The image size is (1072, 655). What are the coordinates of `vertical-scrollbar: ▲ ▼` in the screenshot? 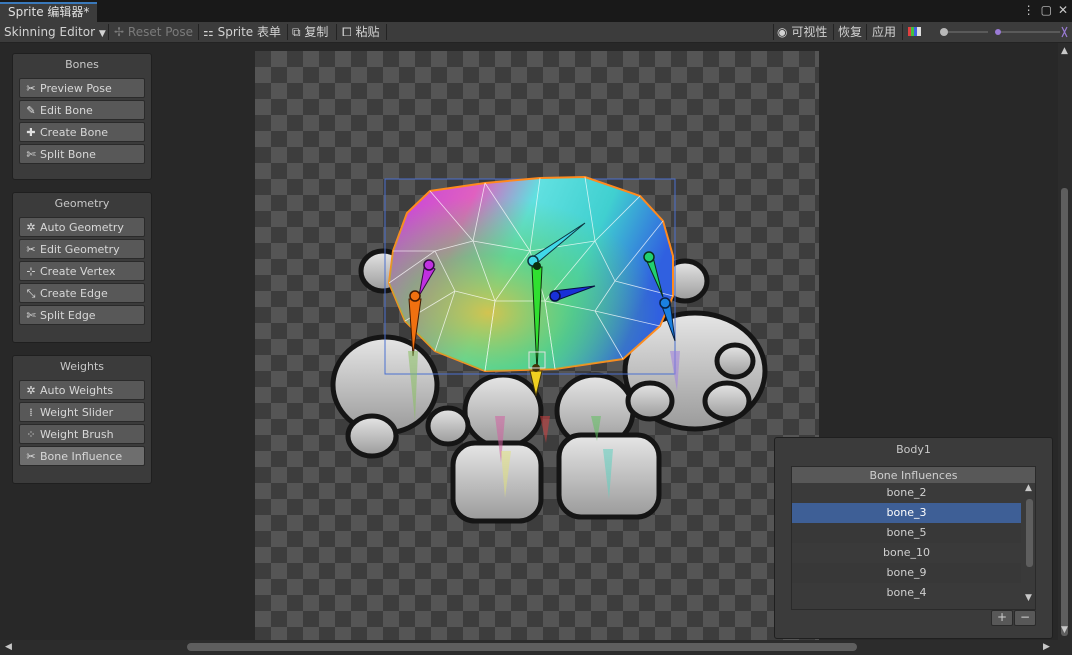 It's located at (1065, 341).